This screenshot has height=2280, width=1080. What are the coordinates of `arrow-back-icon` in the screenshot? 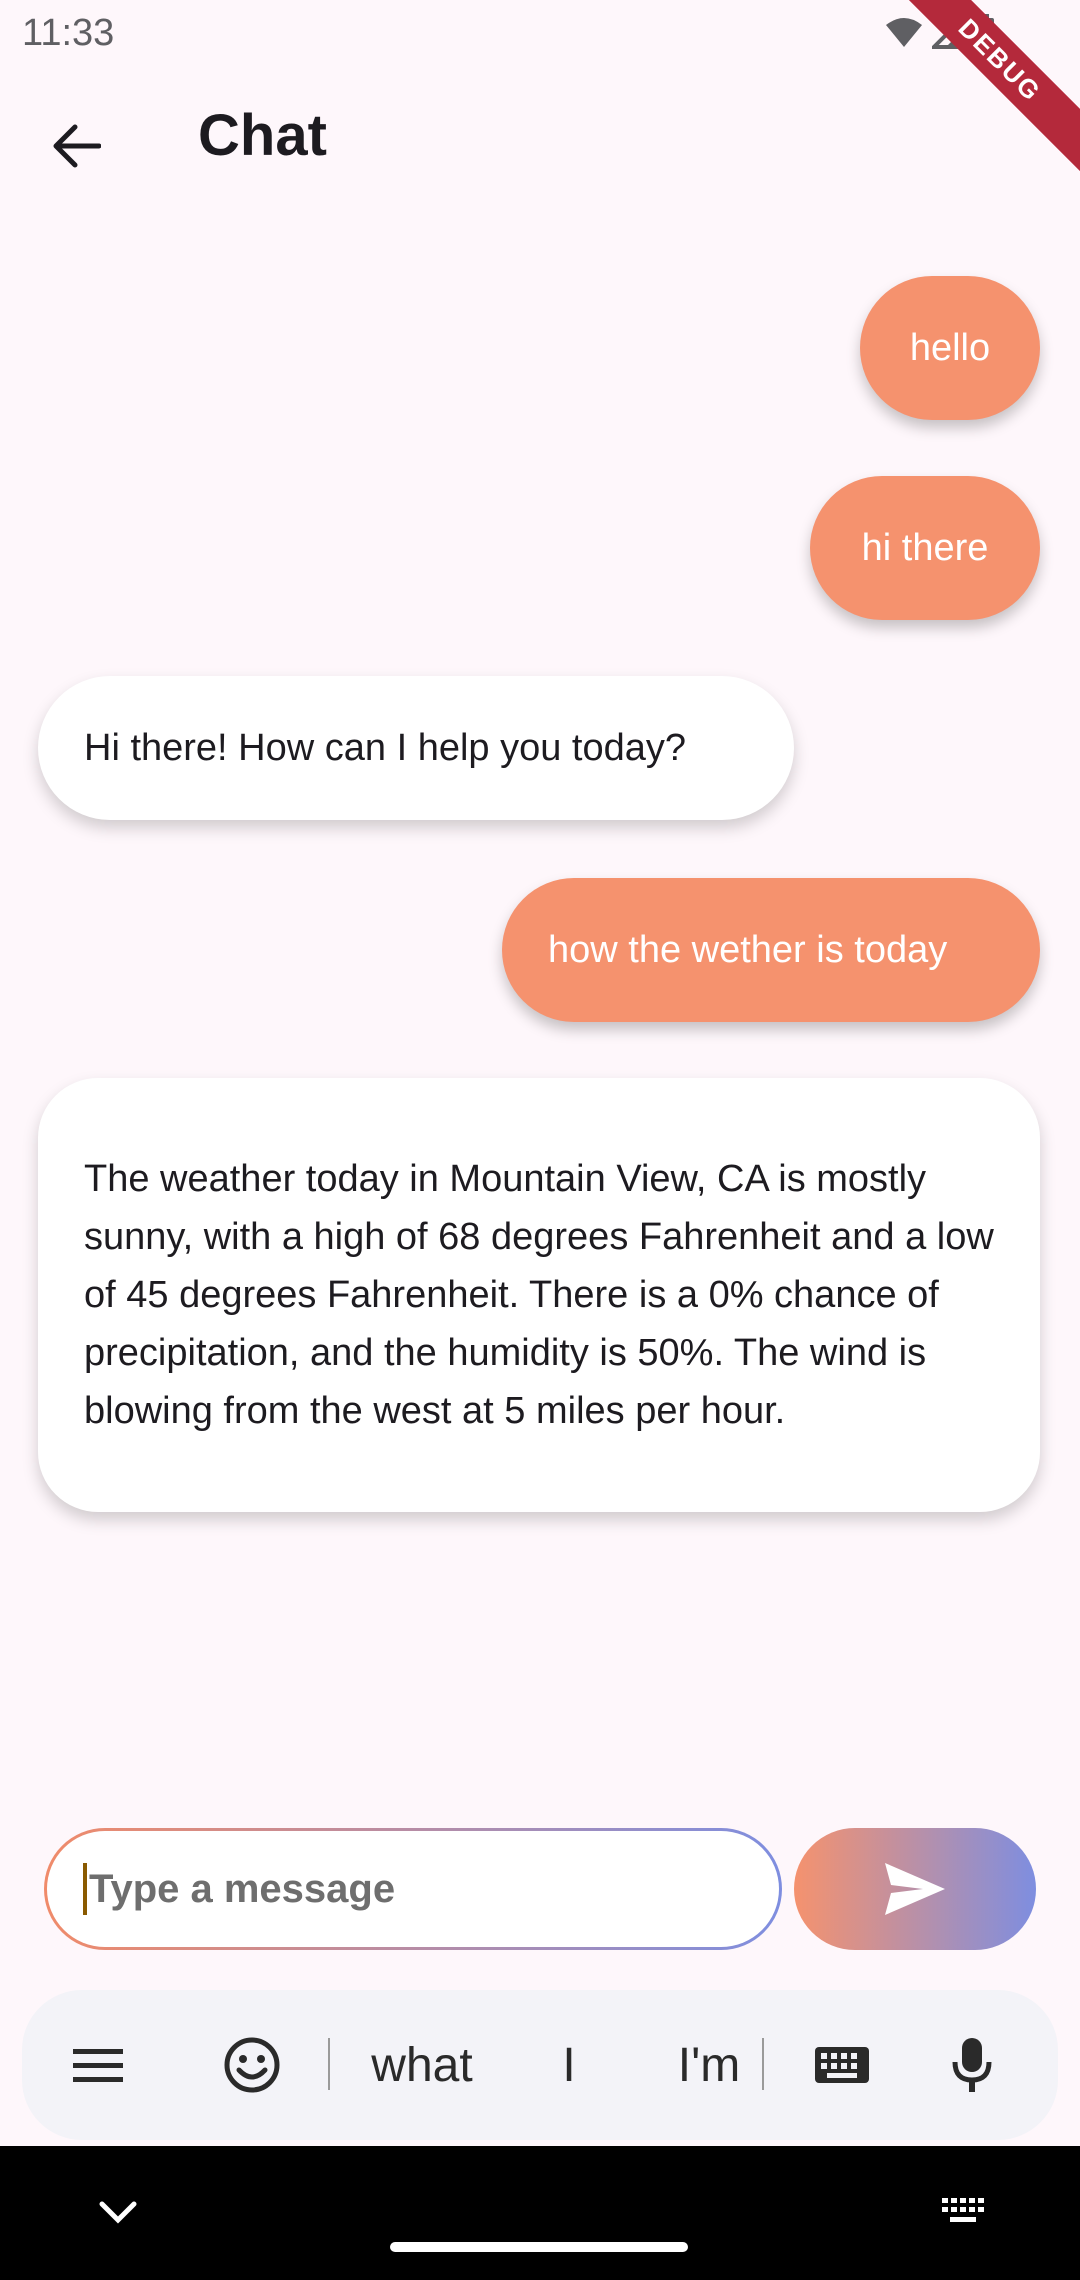 It's located at (77, 146).